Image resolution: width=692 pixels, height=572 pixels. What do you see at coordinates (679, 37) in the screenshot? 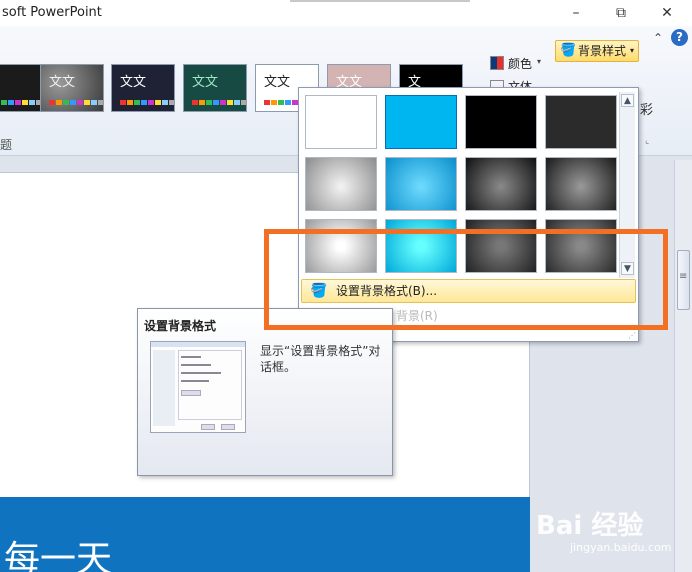
I see `help-icon: ?` at bounding box center [679, 37].